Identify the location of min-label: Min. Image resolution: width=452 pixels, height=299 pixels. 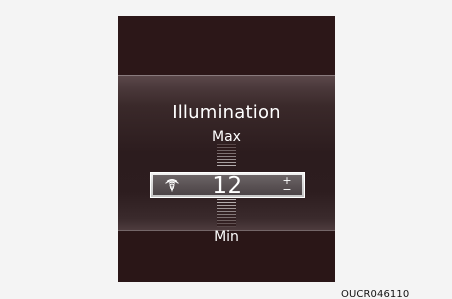
(226, 237).